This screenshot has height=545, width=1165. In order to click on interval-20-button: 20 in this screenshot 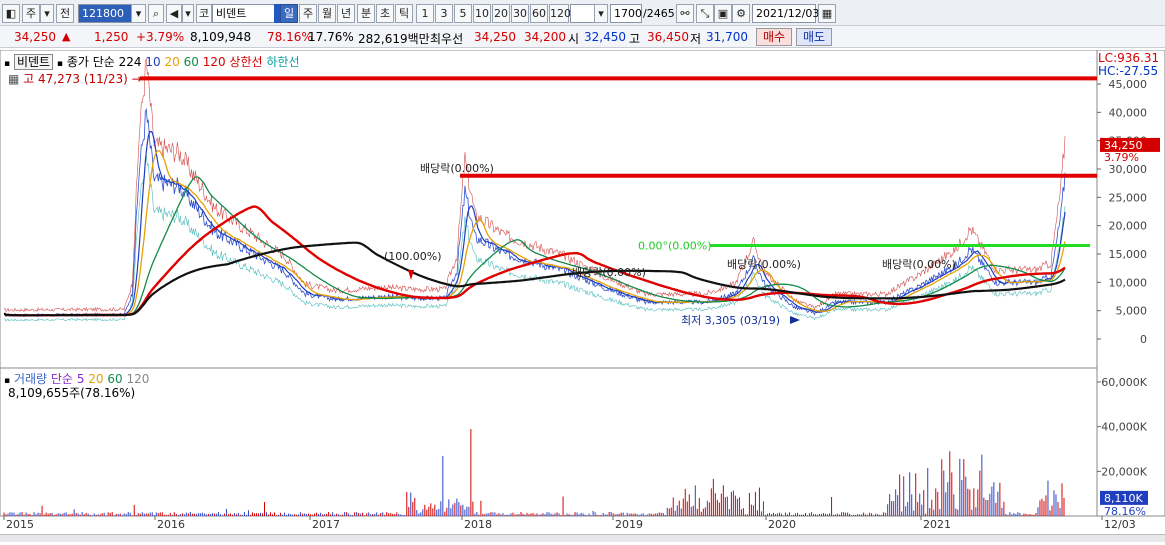, I will do `click(501, 13)`.